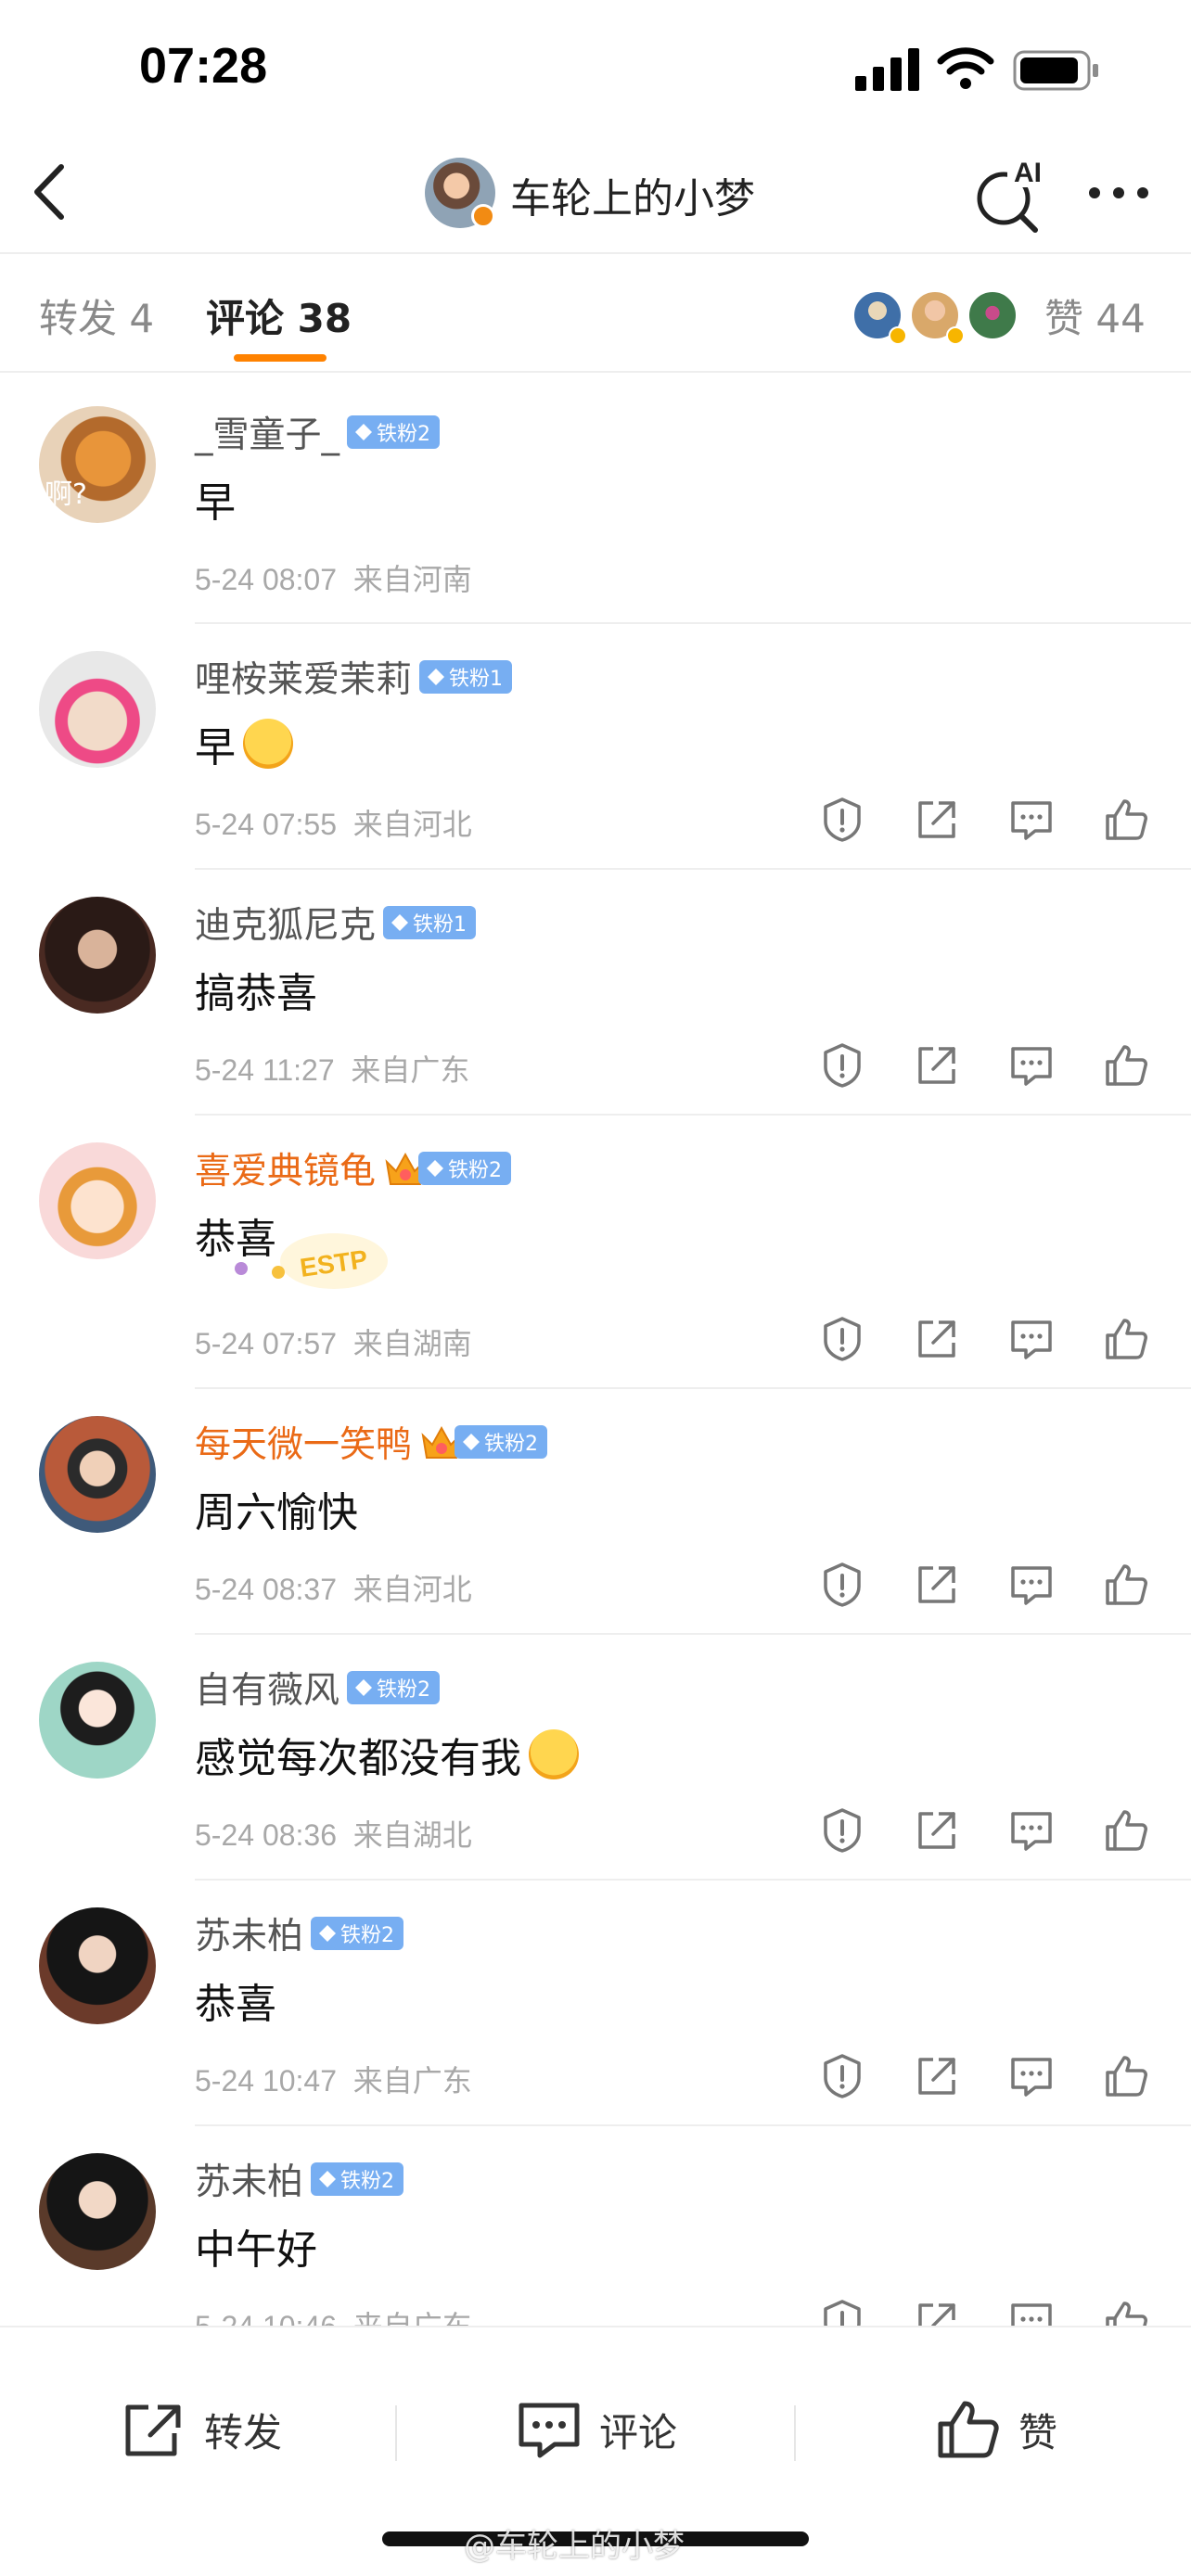  Describe the element at coordinates (267, 432) in the screenshot. I see `commenter-name: _雪童子_` at that location.